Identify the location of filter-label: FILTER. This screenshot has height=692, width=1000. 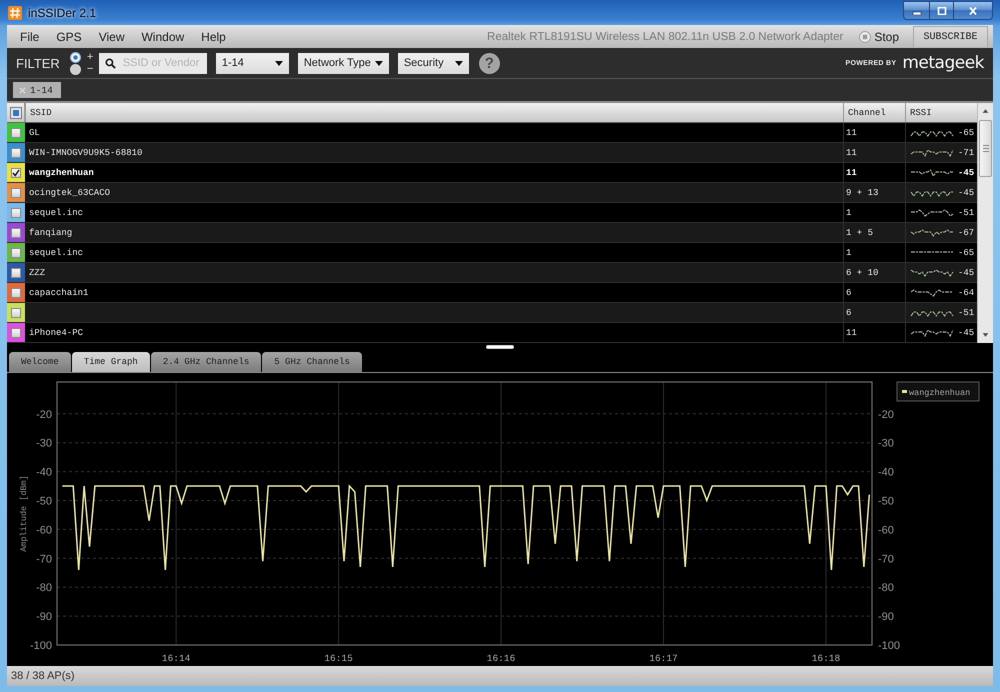
(38, 63).